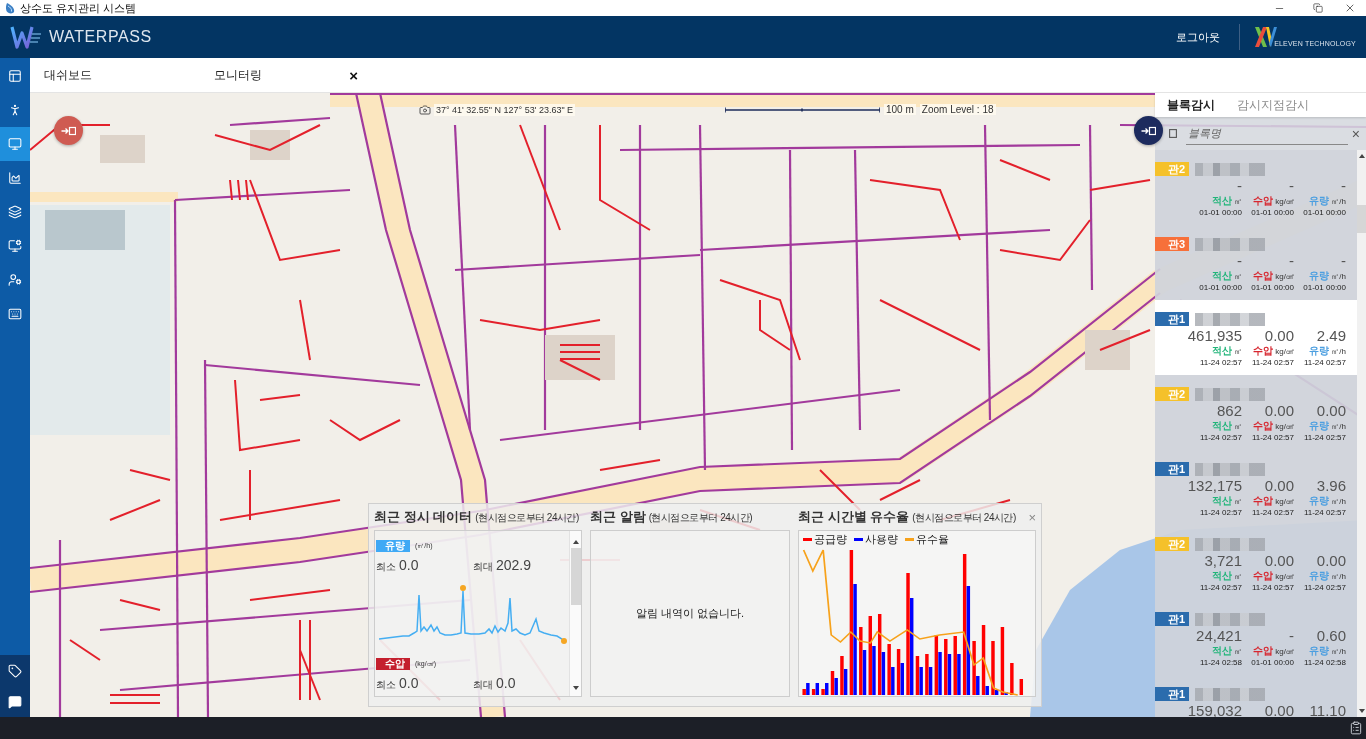  I want to click on tab-close-button: ×, so click(353, 75).